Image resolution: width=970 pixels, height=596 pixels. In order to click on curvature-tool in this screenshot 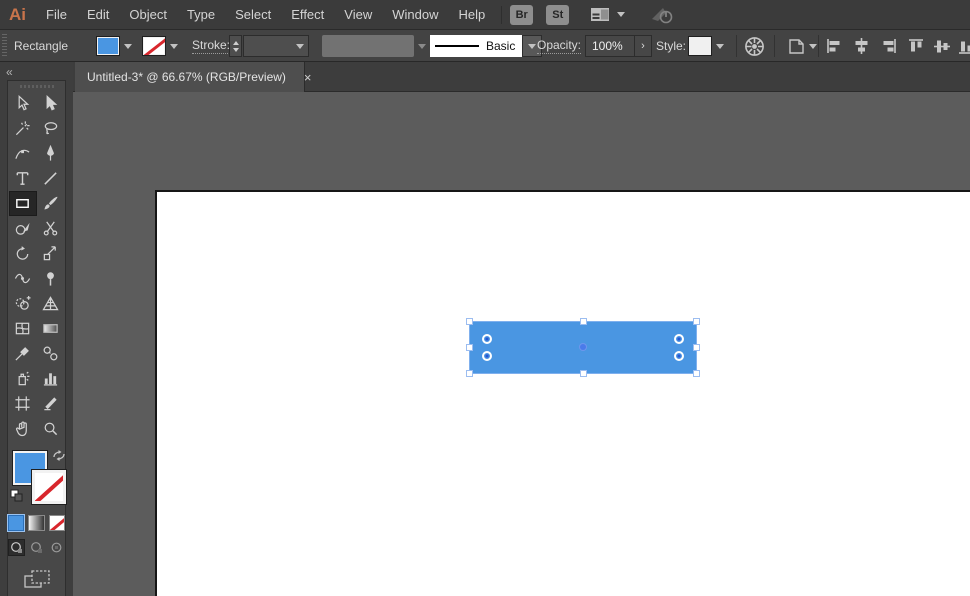, I will do `click(23, 153)`.